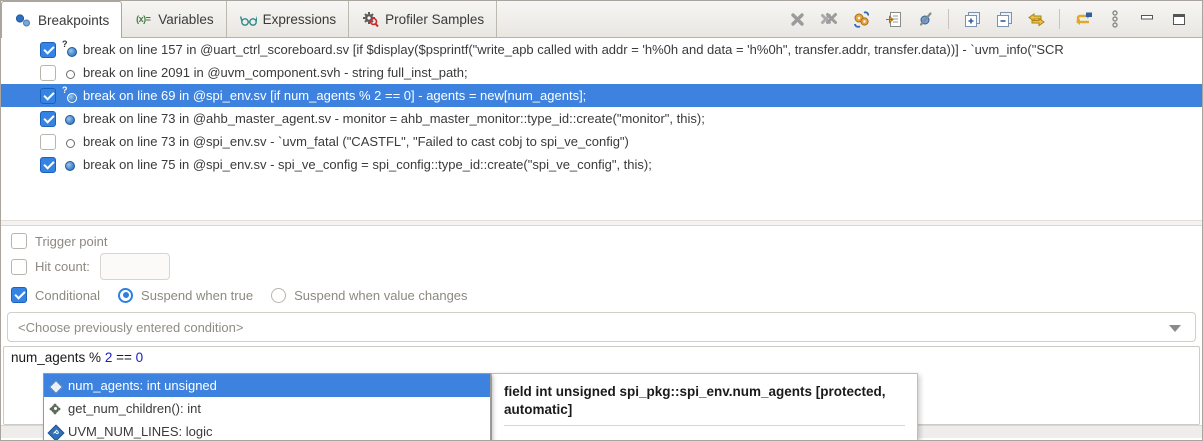 This screenshot has height=441, width=1203. Describe the element at coordinates (19, 241) in the screenshot. I see `trigger-point-checkbox` at that location.